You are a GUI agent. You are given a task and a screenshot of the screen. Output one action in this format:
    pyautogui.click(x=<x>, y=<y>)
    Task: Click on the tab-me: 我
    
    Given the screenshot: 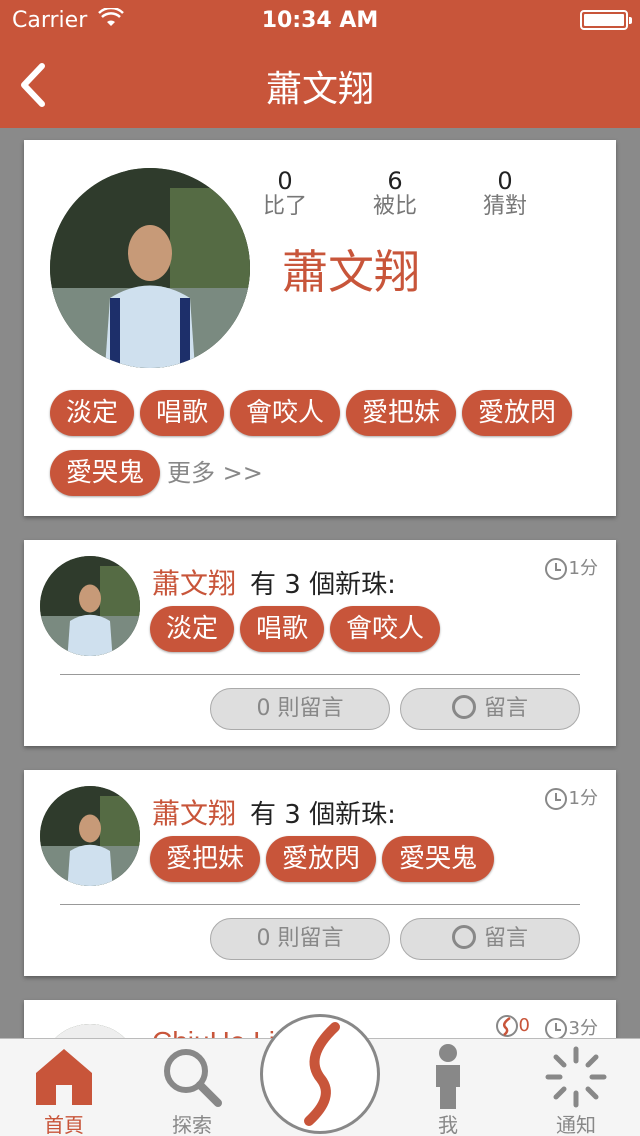 What is the action you would take?
    pyautogui.click(x=448, y=1087)
    